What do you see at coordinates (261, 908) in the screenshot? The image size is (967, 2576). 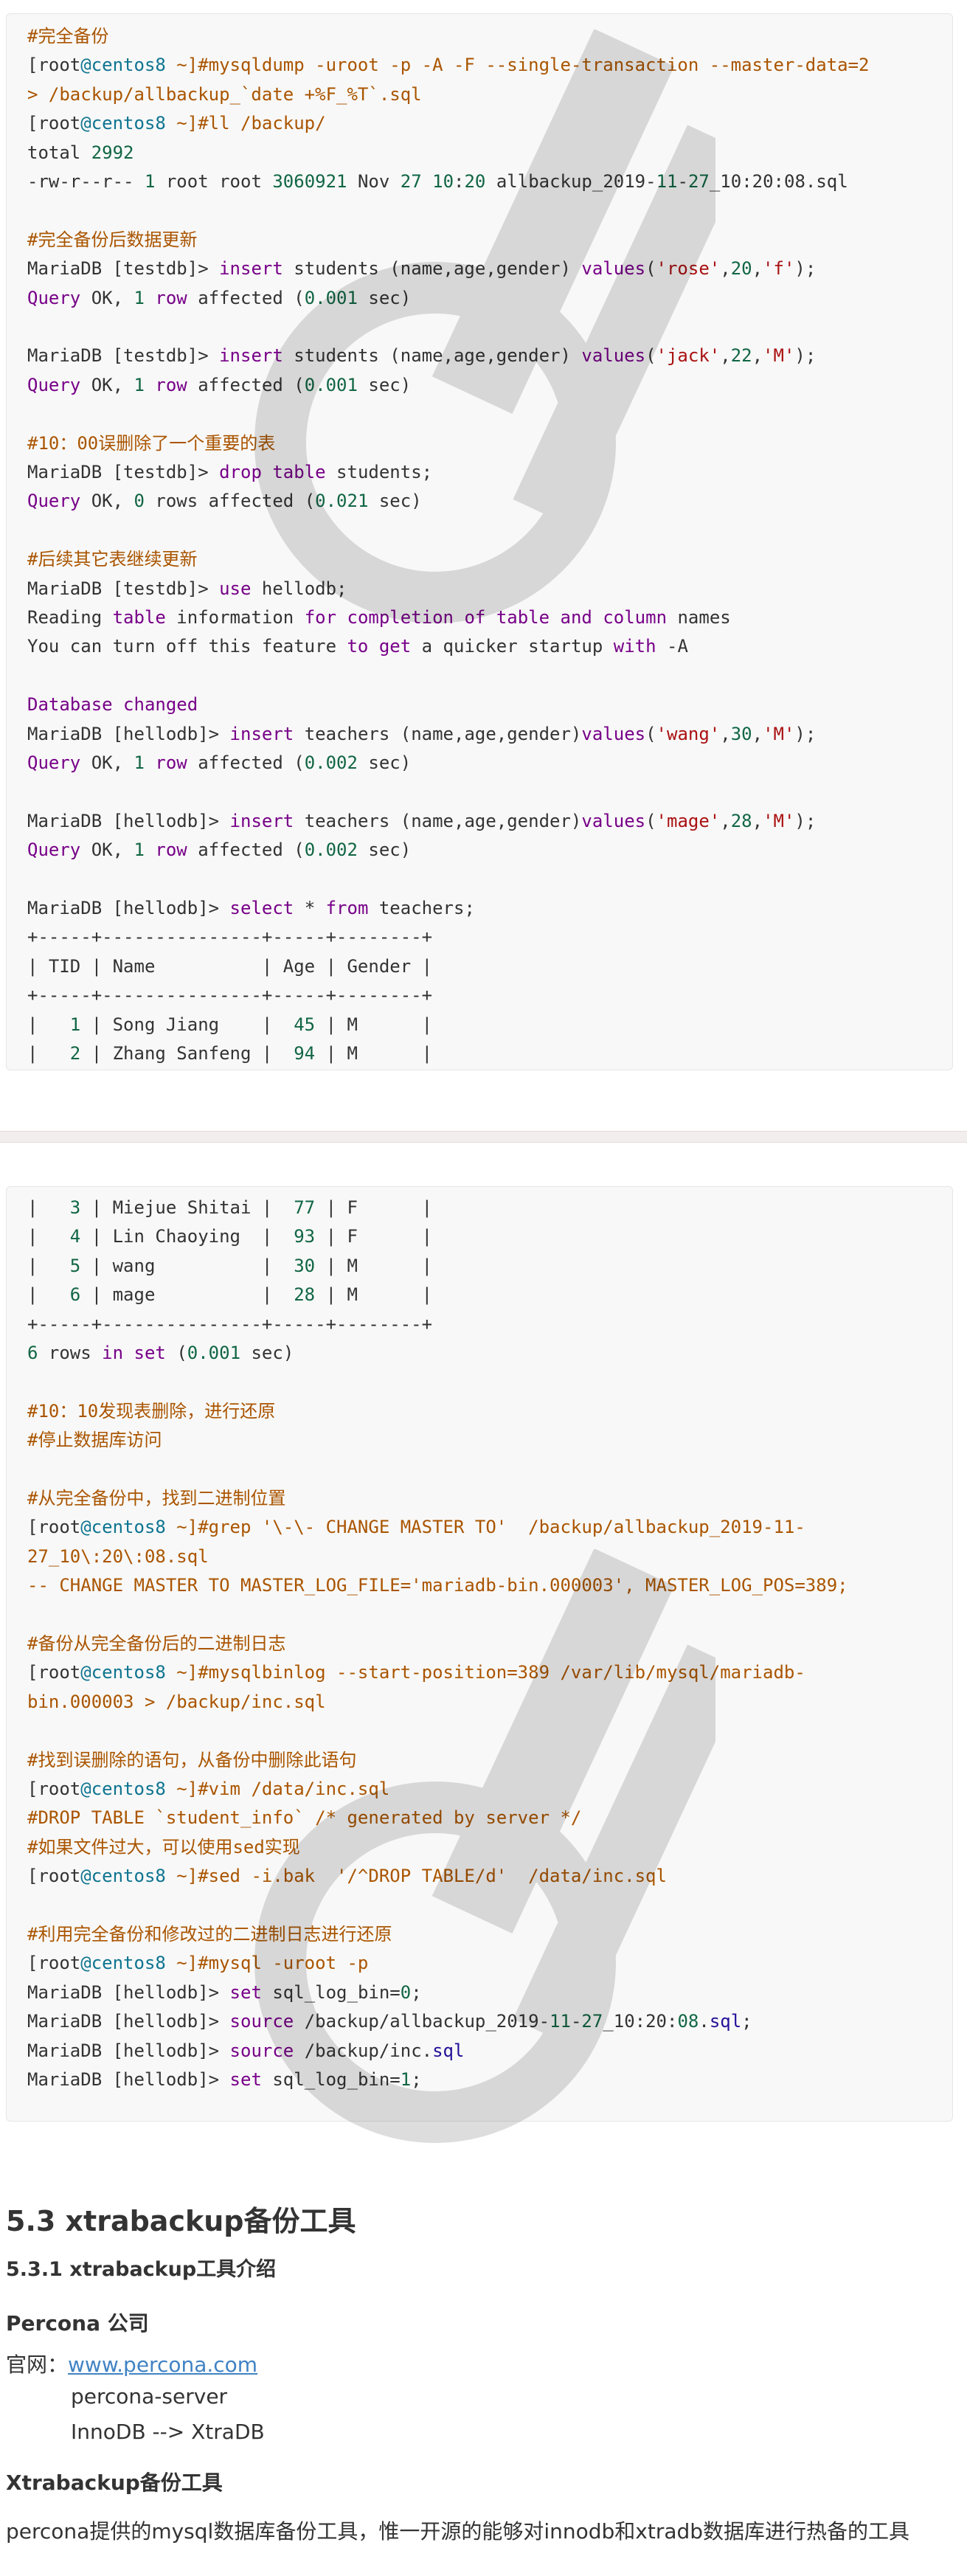 I see `code-token: select` at bounding box center [261, 908].